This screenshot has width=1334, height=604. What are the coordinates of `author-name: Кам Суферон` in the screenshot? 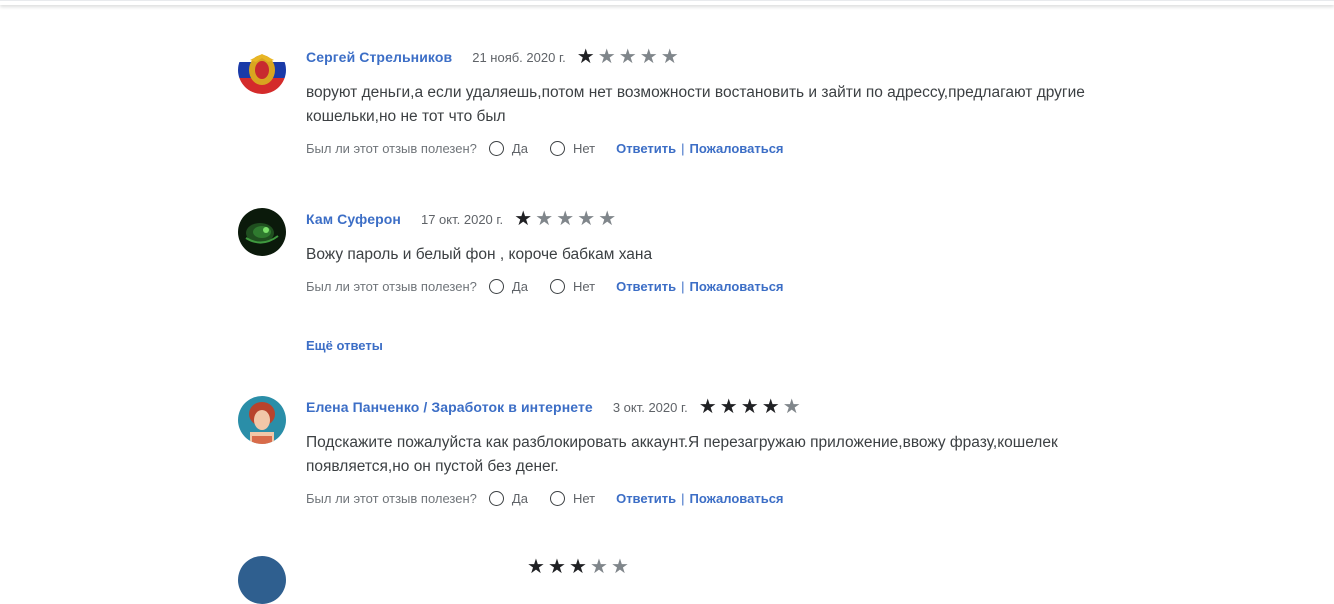 It's located at (353, 219).